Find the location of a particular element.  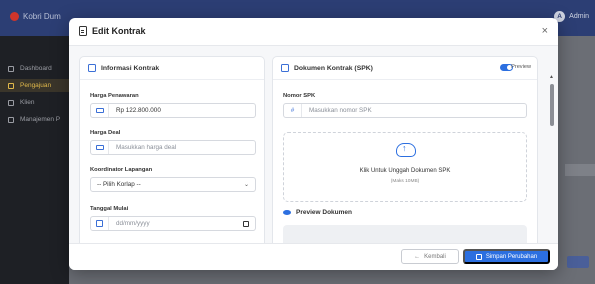

modal-header: Edit Kontrak × is located at coordinates (313, 32).